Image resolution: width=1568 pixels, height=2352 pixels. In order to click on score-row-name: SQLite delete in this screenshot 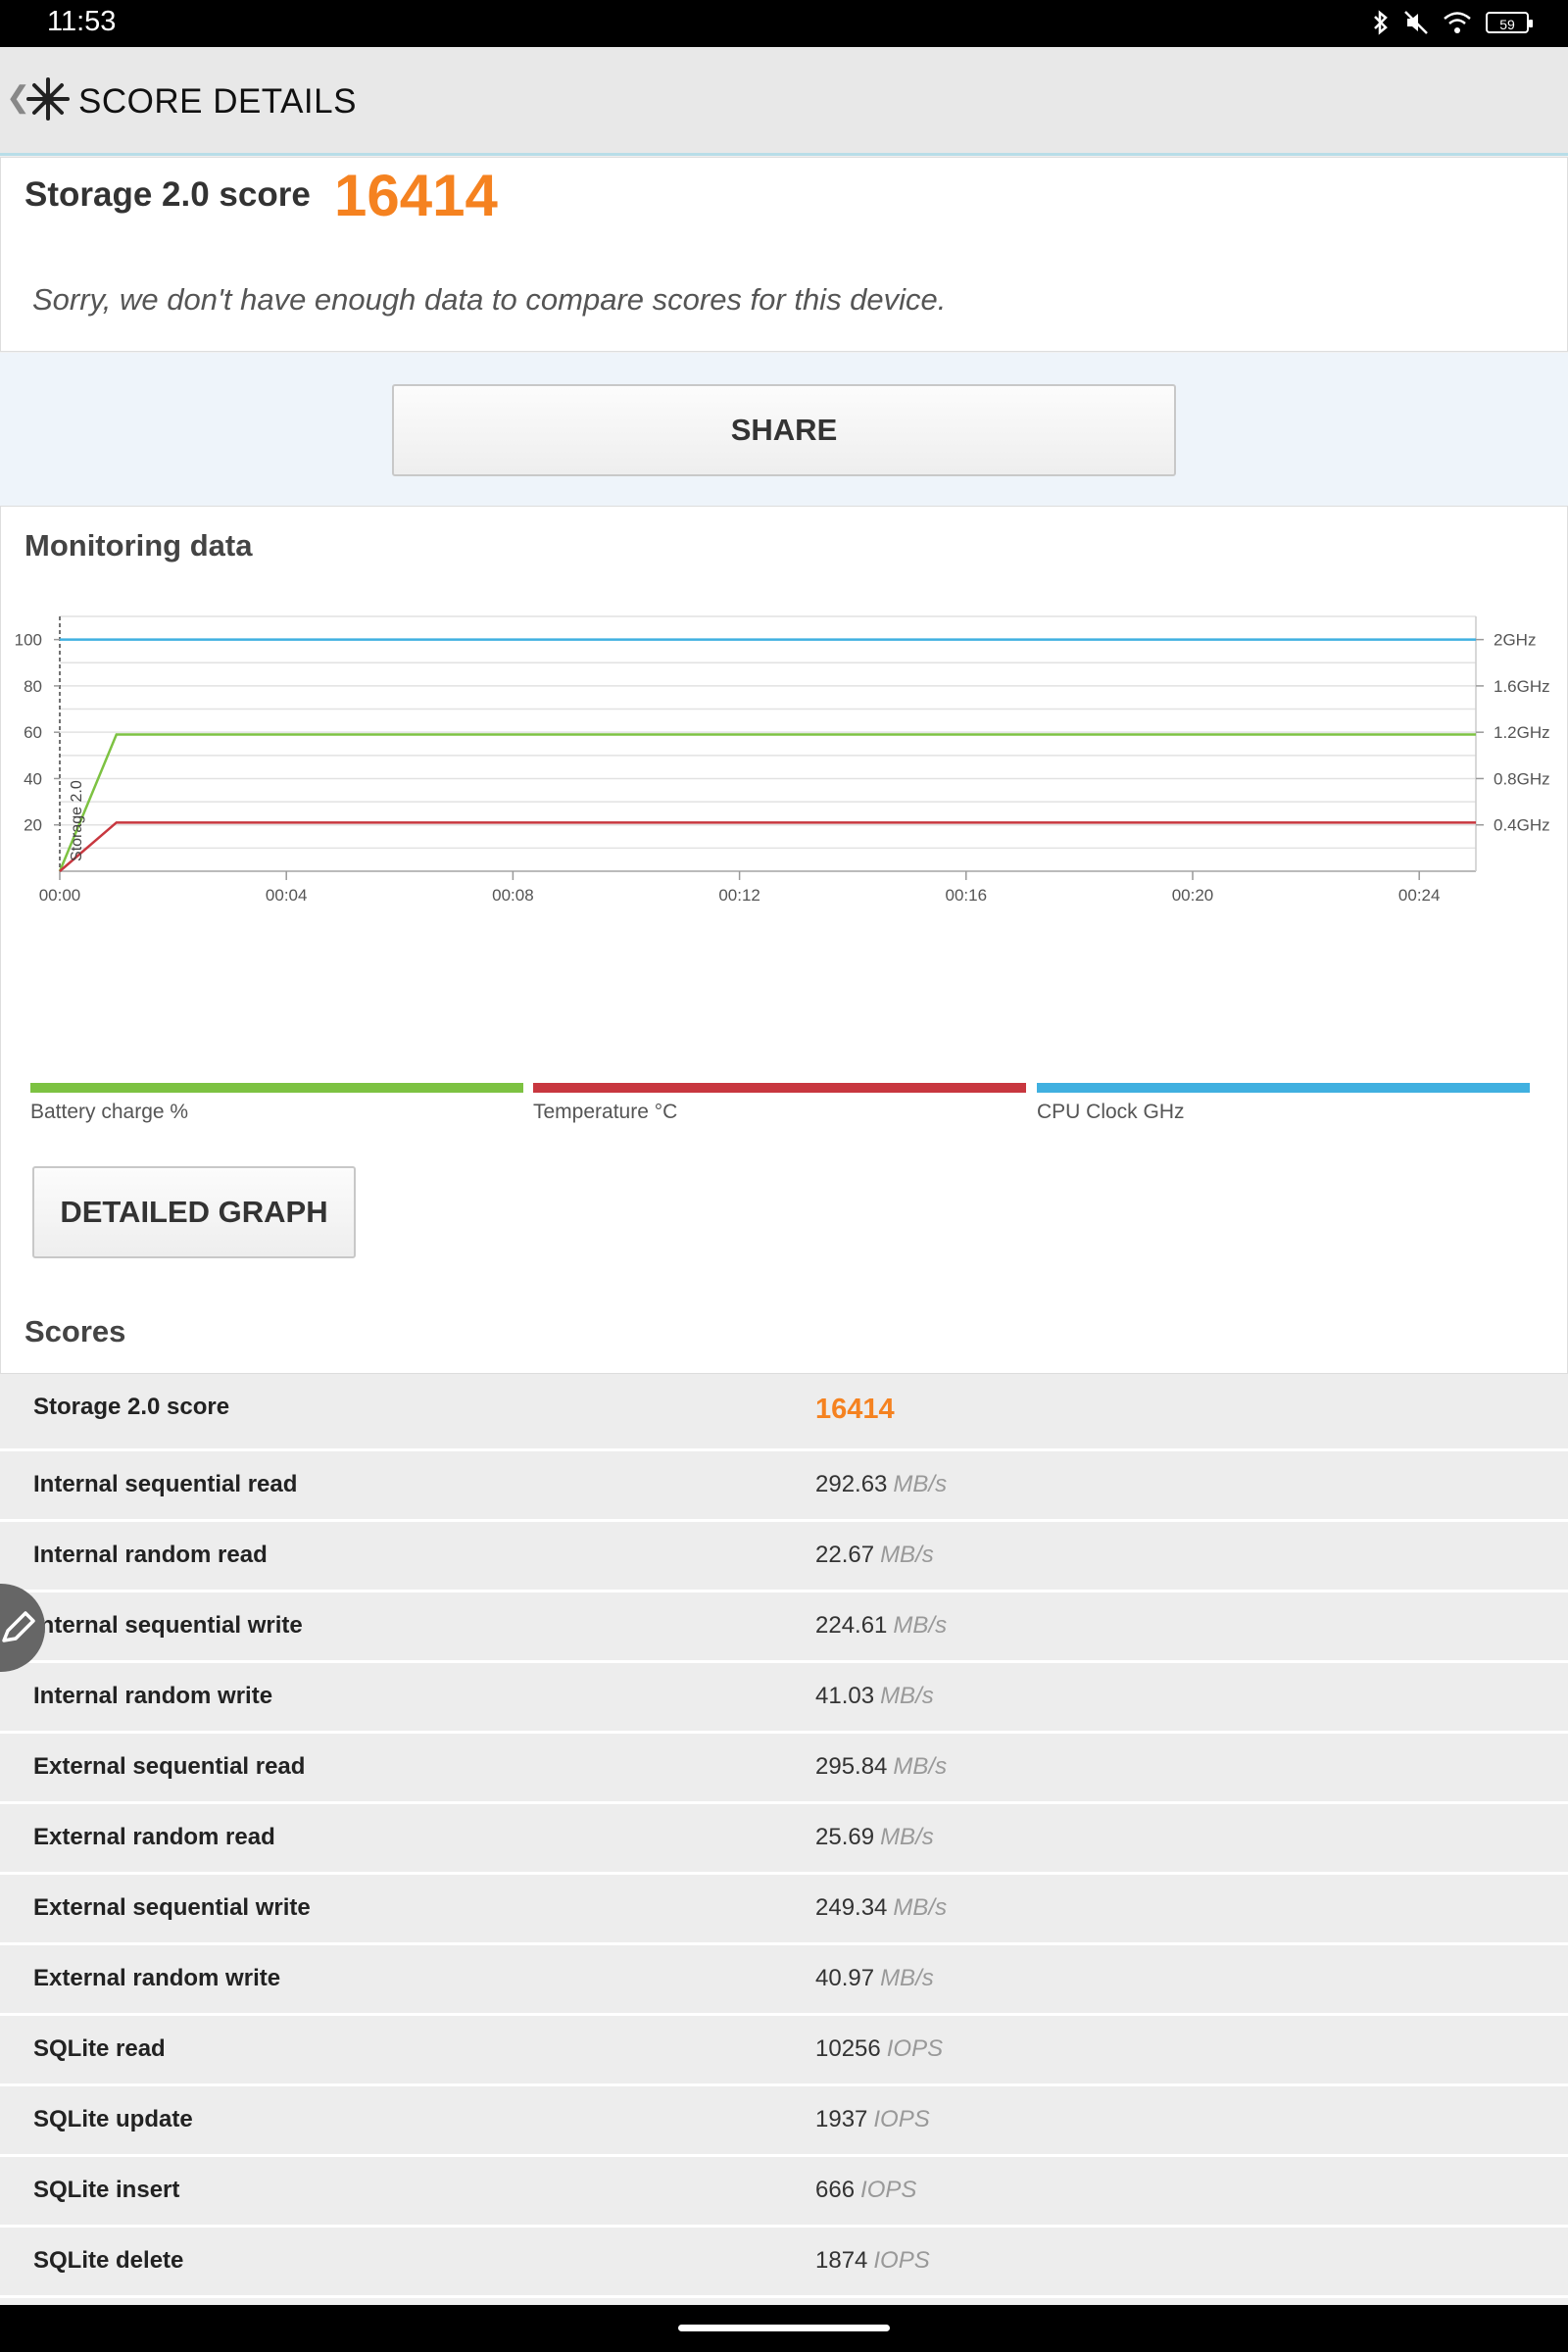, I will do `click(108, 2260)`.